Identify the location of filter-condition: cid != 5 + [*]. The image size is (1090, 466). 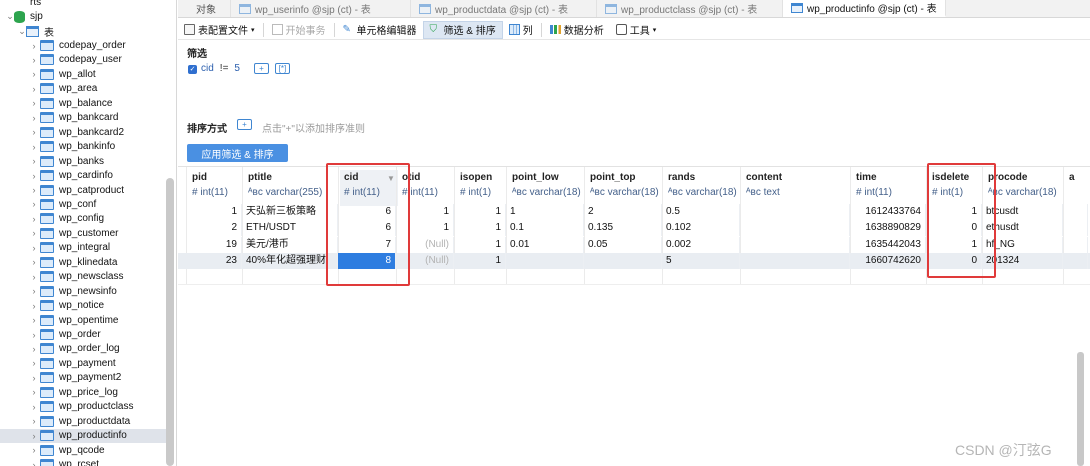
(245, 68).